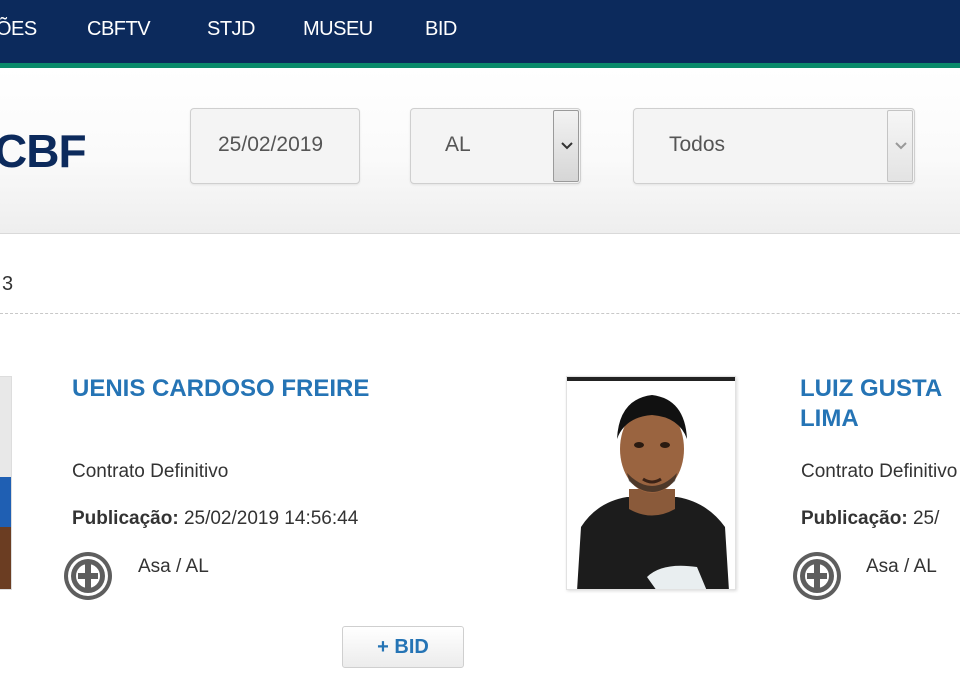  Describe the element at coordinates (480, 313) in the screenshot. I see `divider` at that location.